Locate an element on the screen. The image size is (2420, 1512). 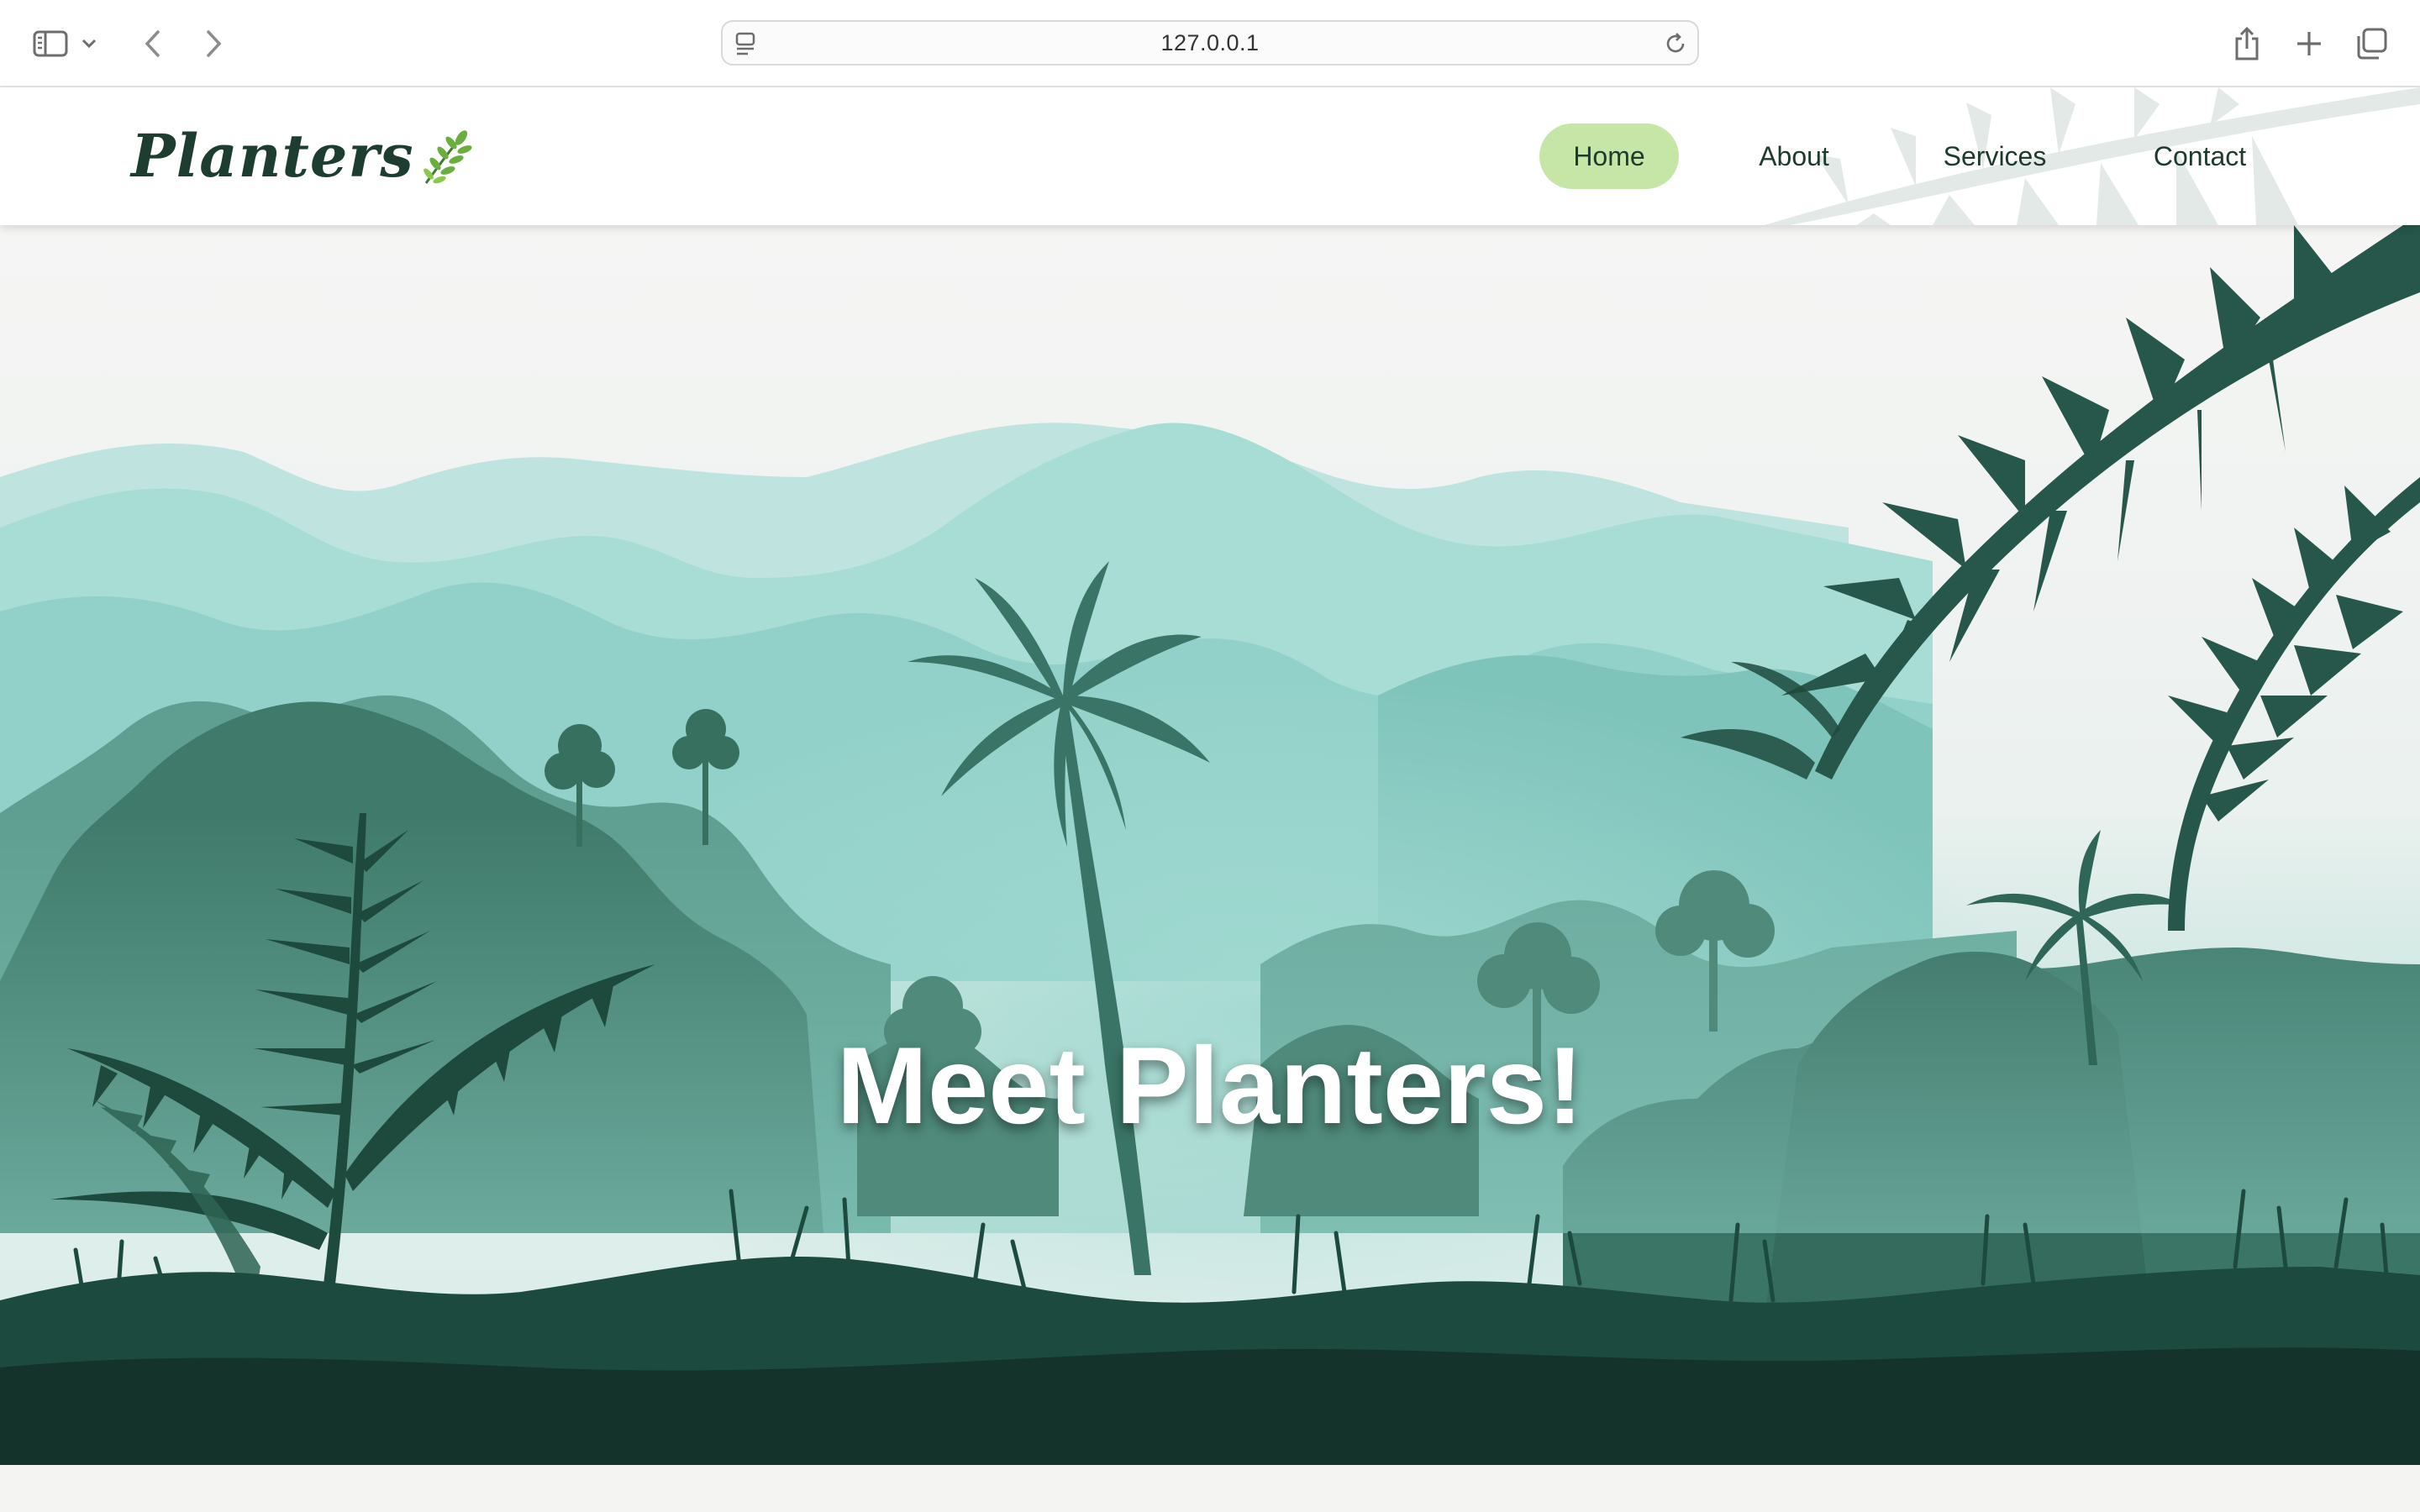
share-button is located at coordinates (2246, 43).